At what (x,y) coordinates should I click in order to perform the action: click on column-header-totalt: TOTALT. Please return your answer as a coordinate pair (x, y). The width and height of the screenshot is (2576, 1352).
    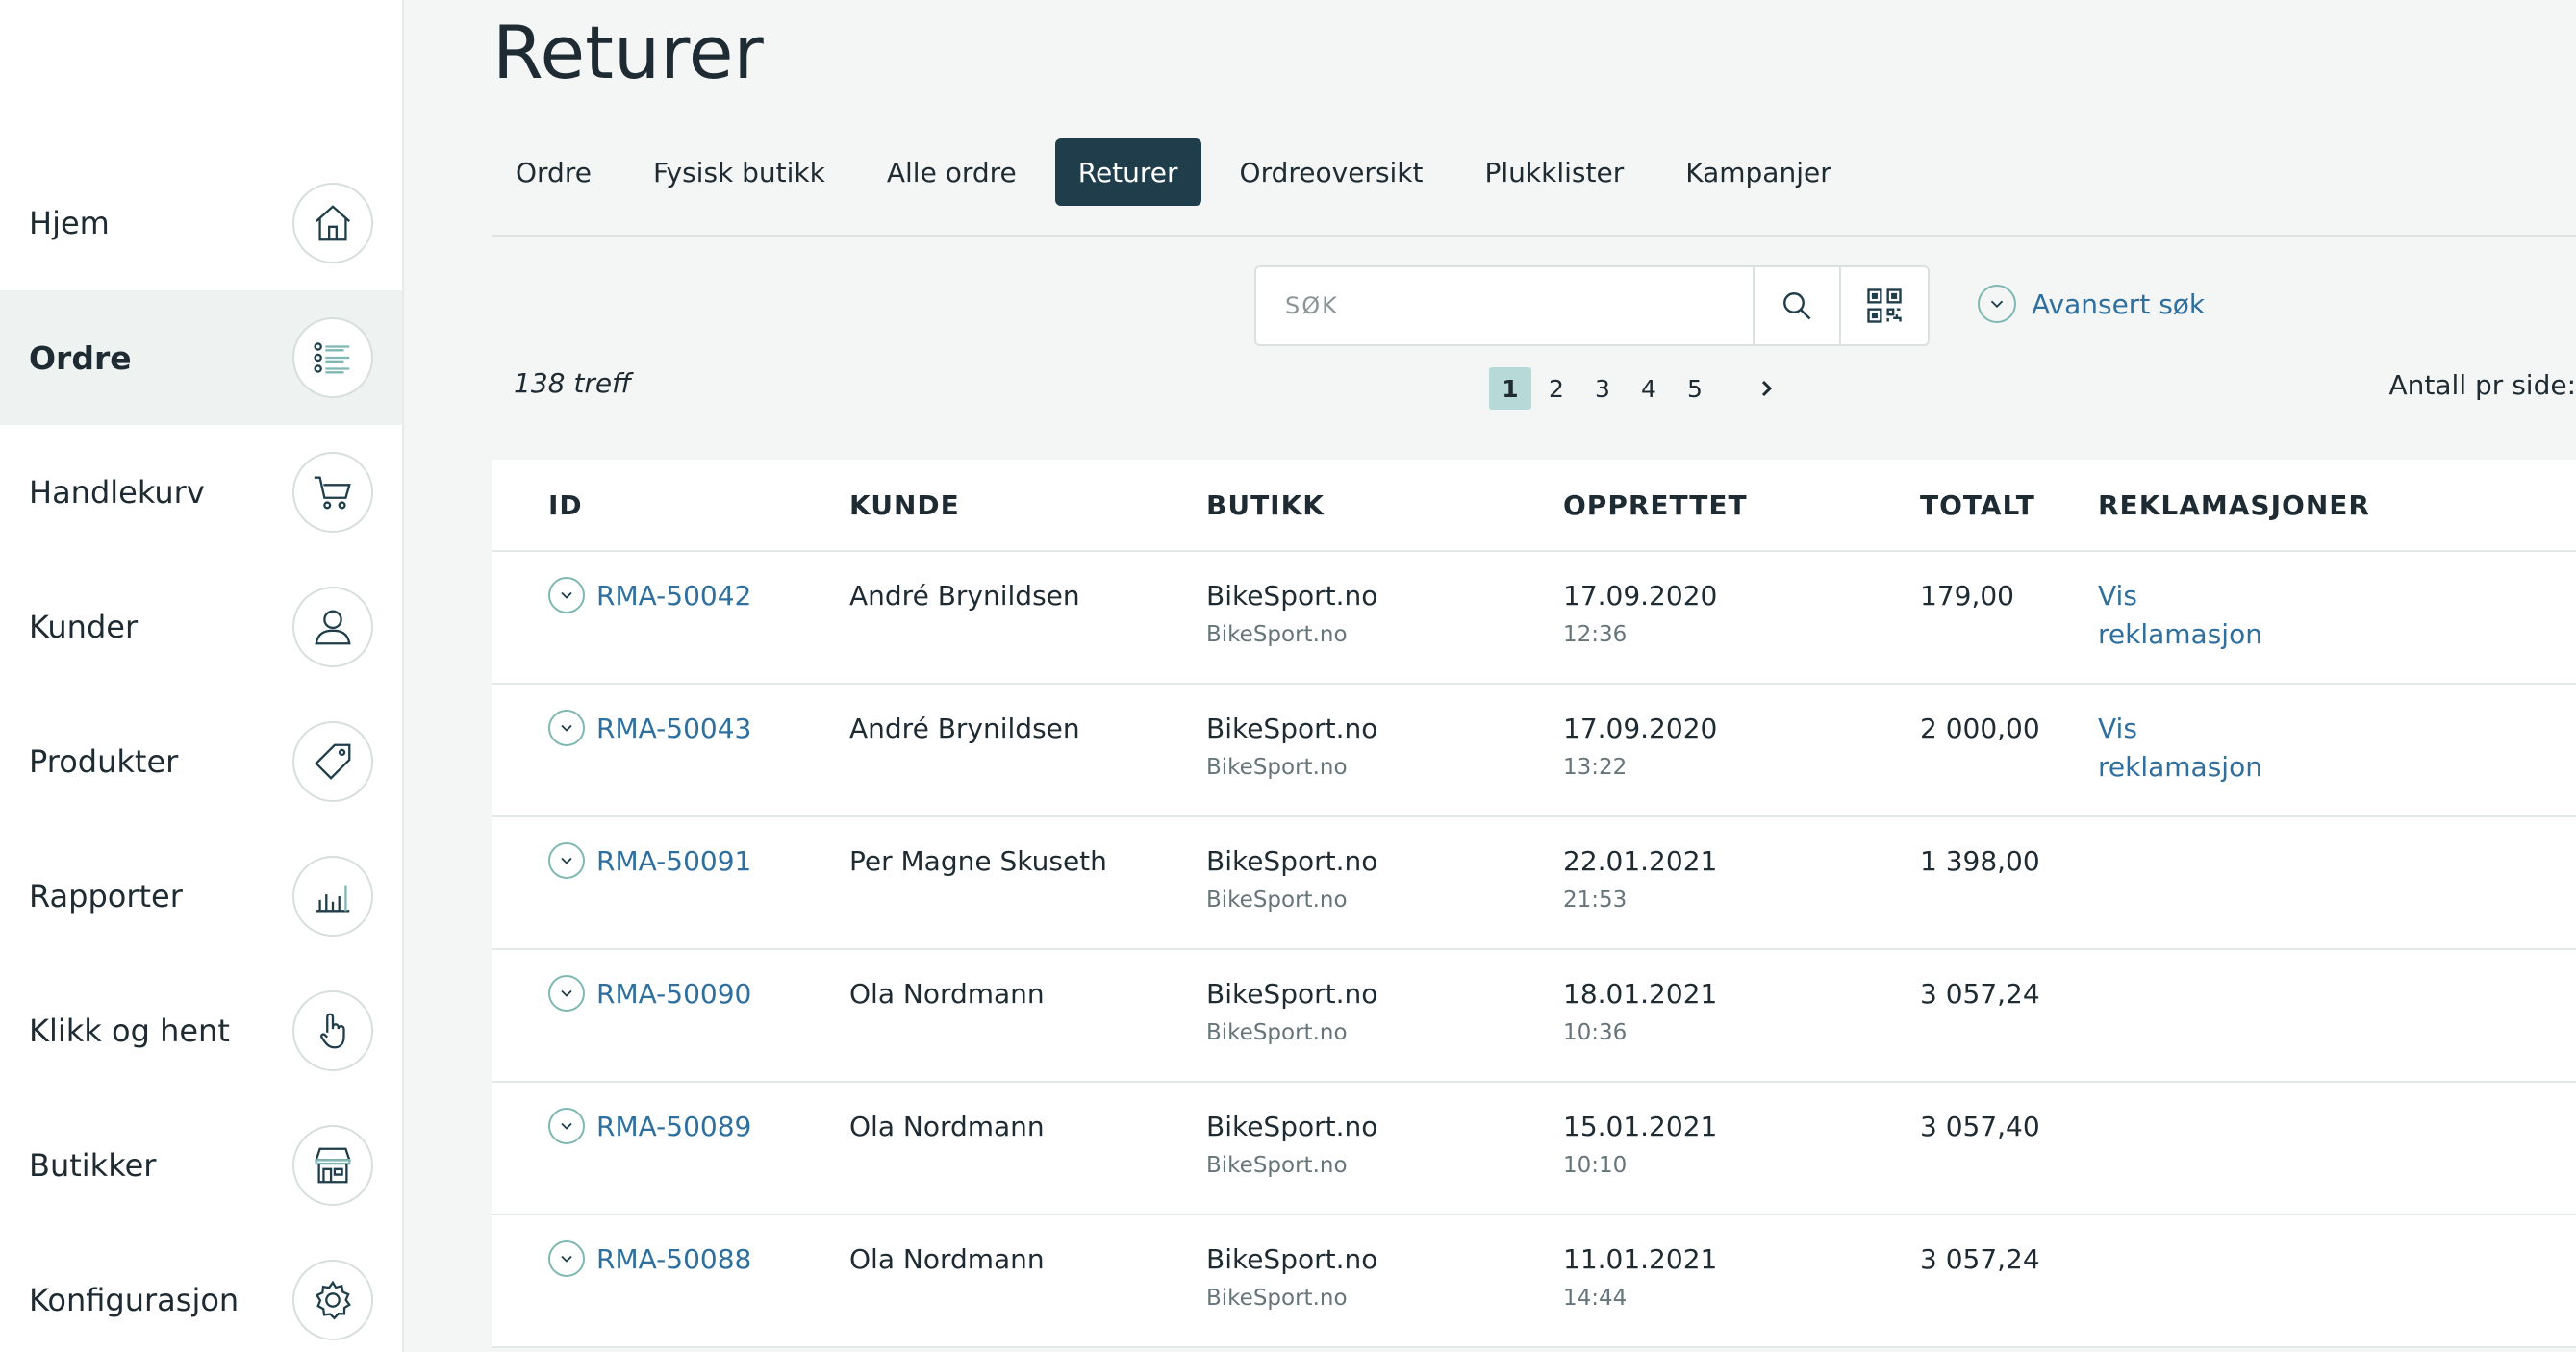
    Looking at the image, I should click on (2009, 505).